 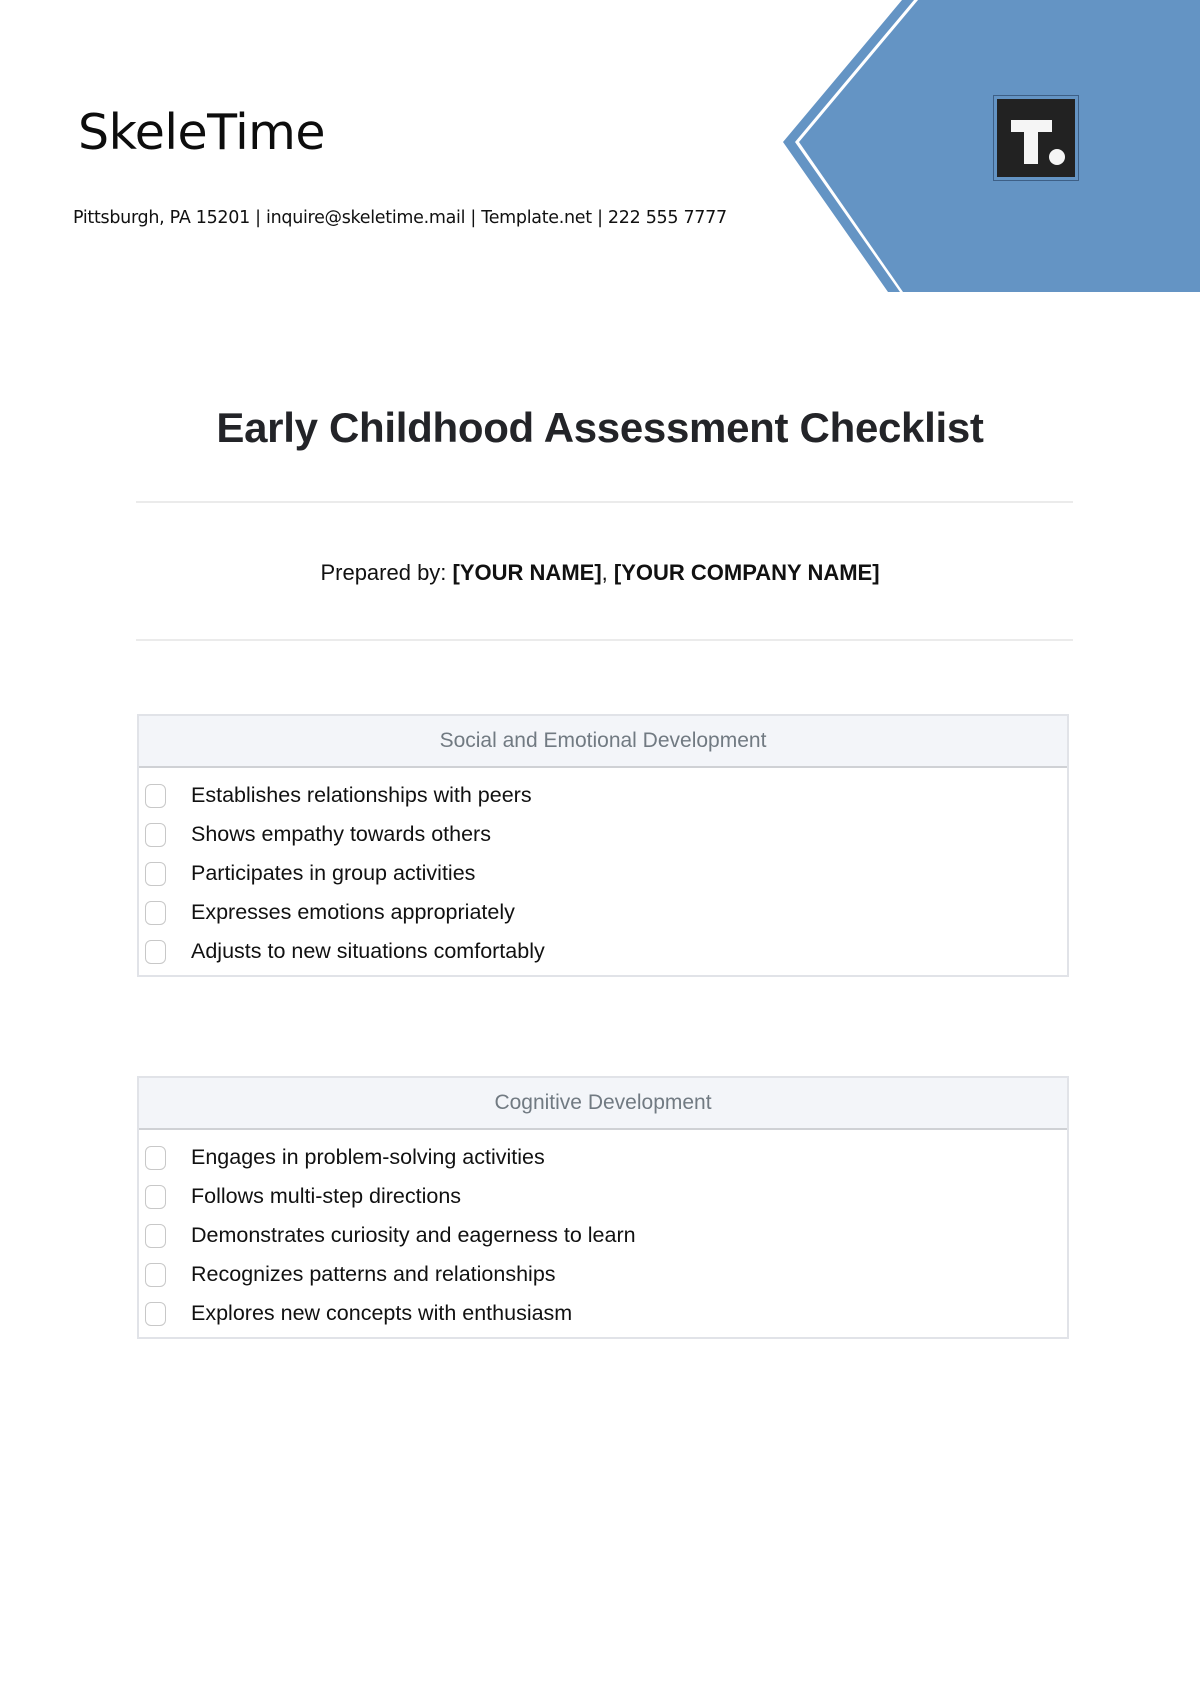 What do you see at coordinates (361, 795) in the screenshot?
I see `checklist-item-label: Establishes relationships with peers` at bounding box center [361, 795].